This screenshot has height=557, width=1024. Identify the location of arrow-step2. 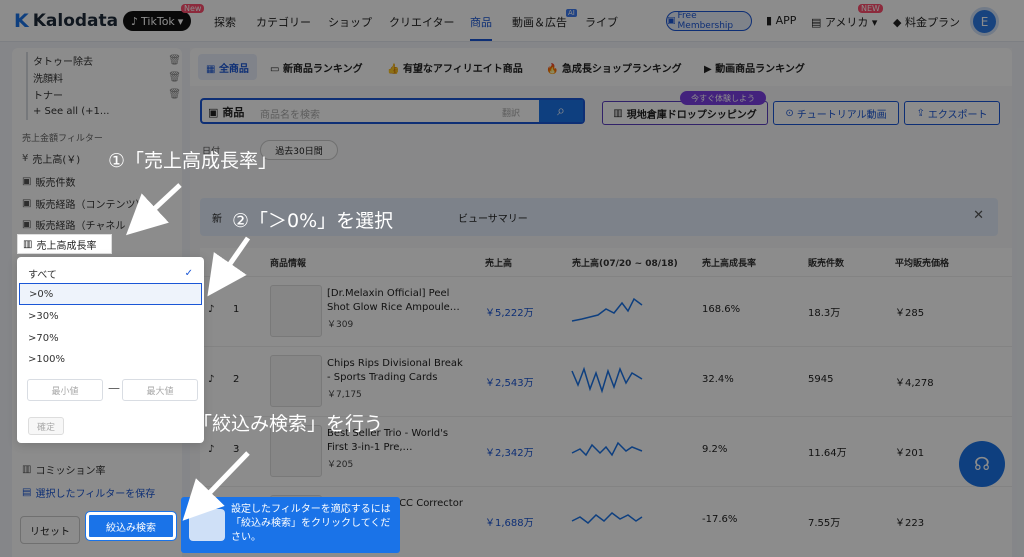
(229, 266).